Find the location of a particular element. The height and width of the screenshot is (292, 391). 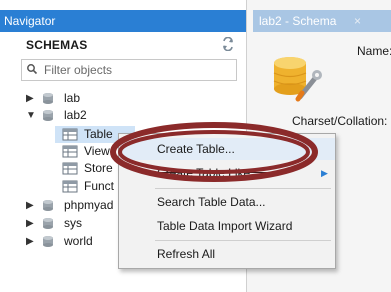

tree-item-sys: ▶ sys is located at coordinates (71, 223).